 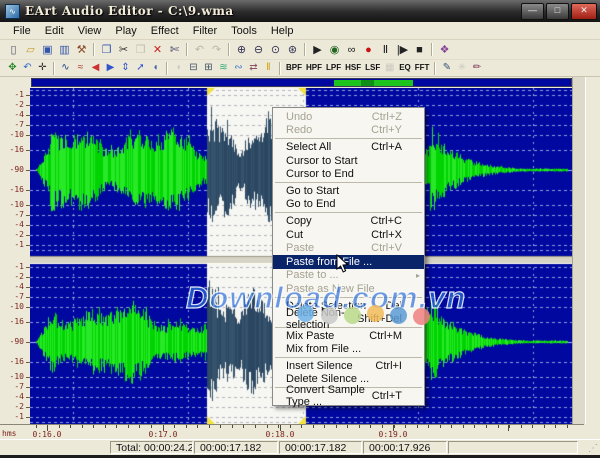 What do you see at coordinates (241, 50) in the screenshot?
I see `zoom-in-icon: ⊕` at bounding box center [241, 50].